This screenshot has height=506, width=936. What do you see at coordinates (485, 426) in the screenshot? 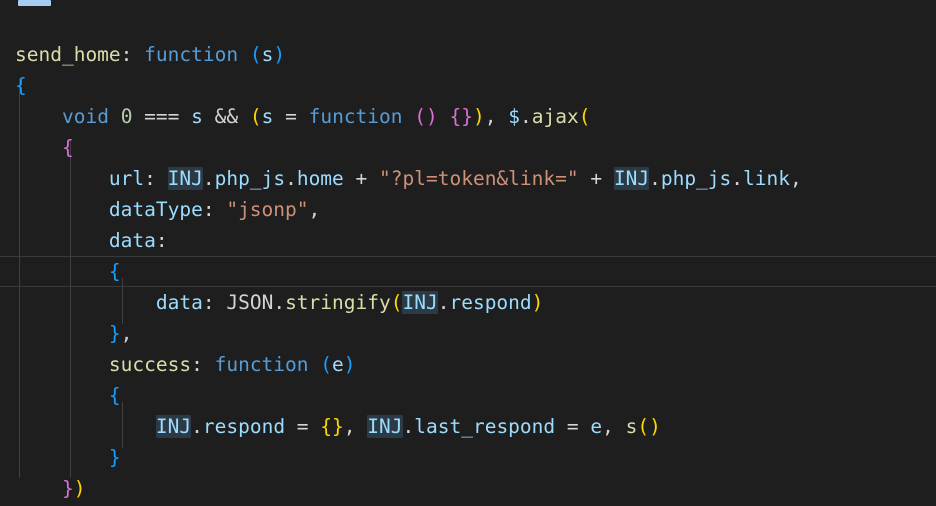
I see `code-token: last_respond` at bounding box center [485, 426].